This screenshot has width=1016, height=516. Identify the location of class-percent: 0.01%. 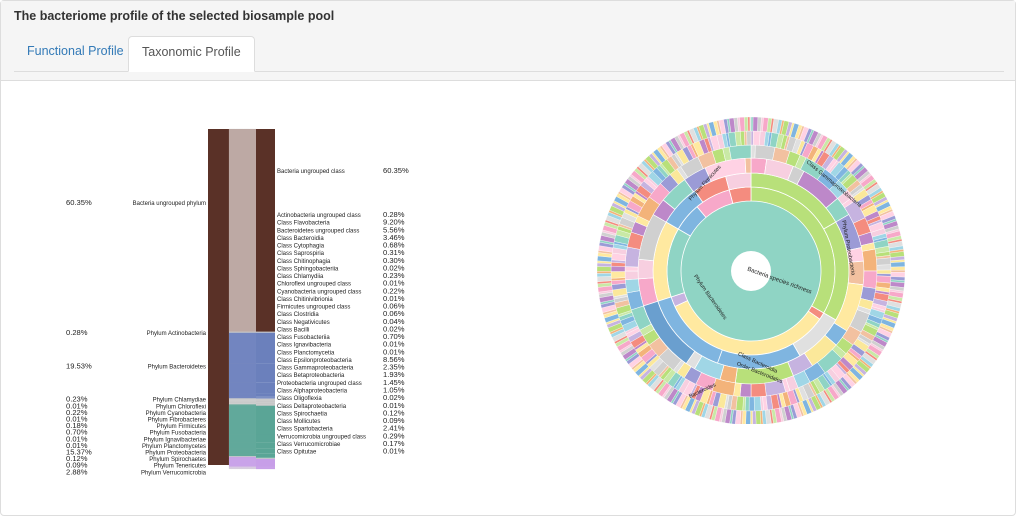
(394, 451).